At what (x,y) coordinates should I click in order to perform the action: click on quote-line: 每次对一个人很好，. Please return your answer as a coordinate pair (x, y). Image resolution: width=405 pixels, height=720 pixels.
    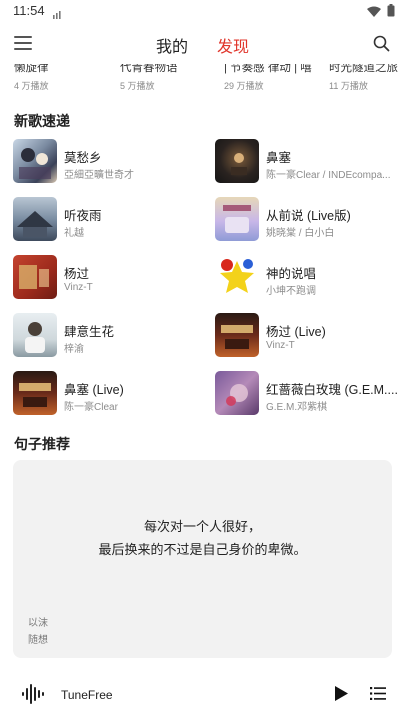
    Looking at the image, I should click on (202, 526).